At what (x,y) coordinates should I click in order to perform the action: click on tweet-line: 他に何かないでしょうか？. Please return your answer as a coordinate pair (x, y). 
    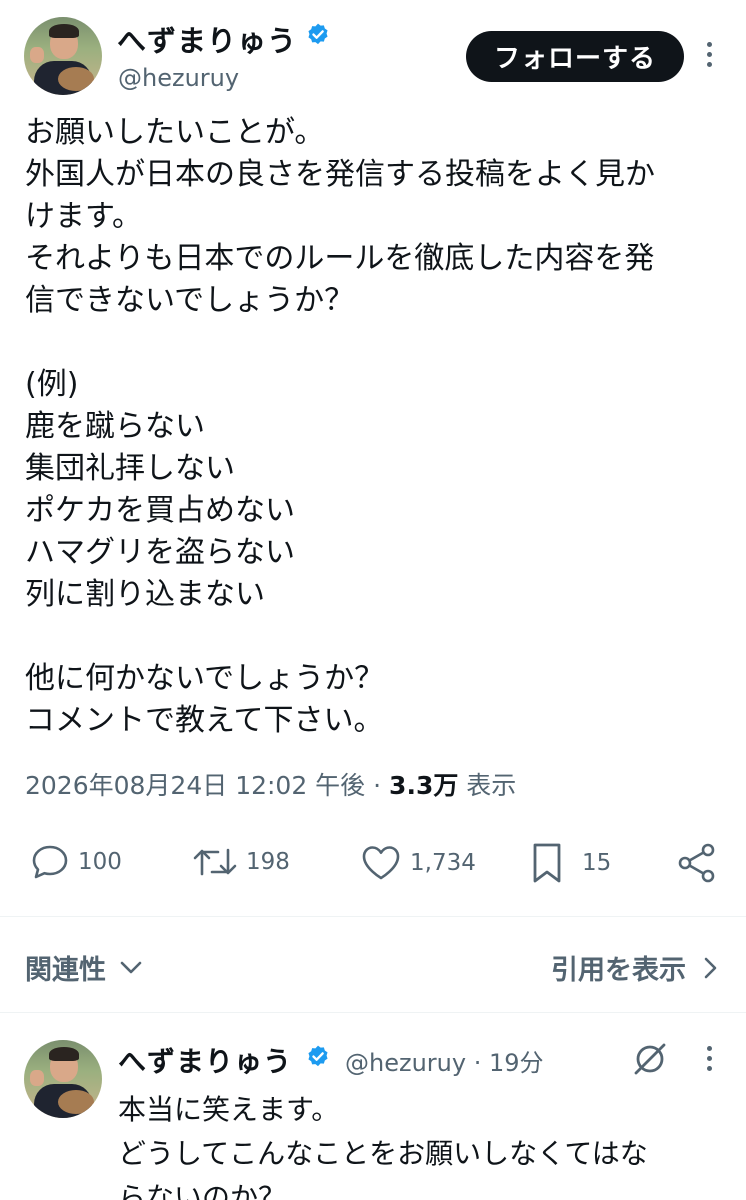
    Looking at the image, I should click on (205, 678).